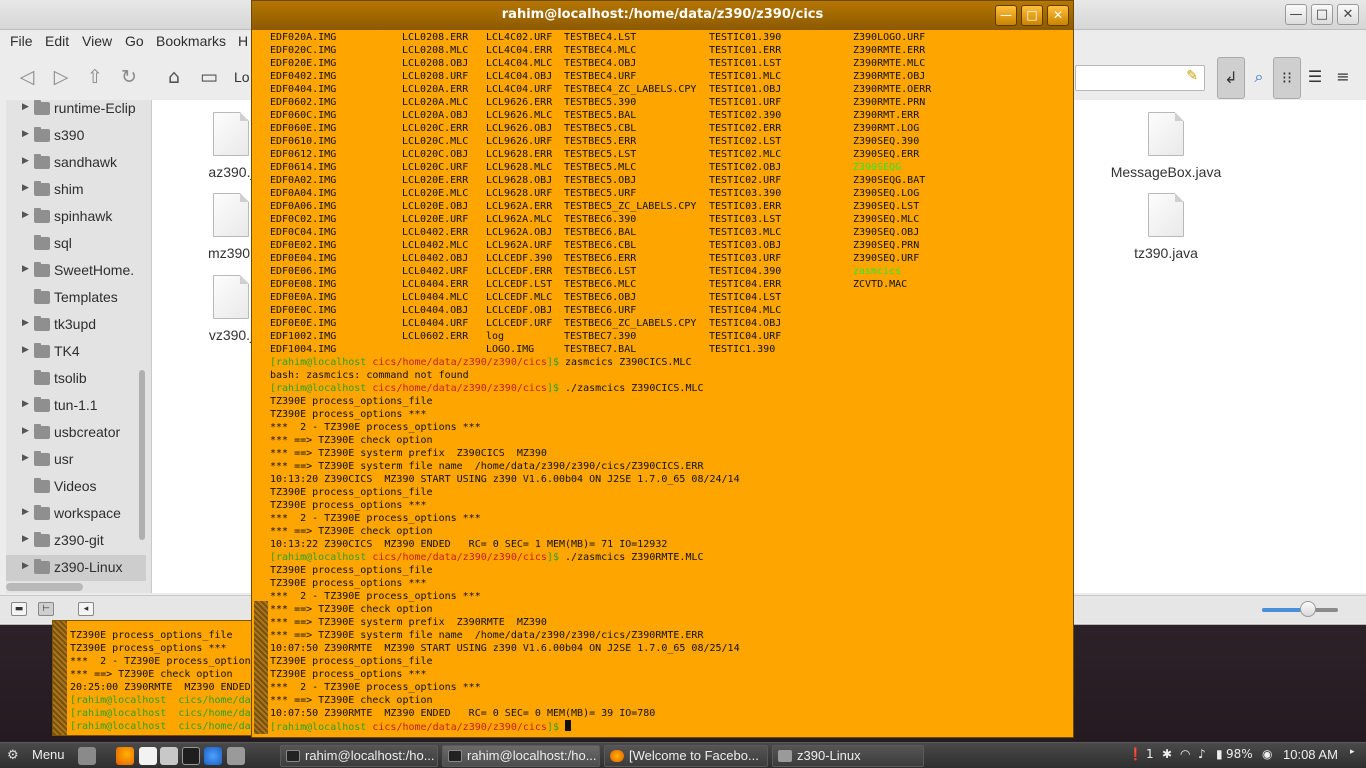 The height and width of the screenshot is (768, 1366). Describe the element at coordinates (97, 41) in the screenshot. I see `menu-view: View` at that location.